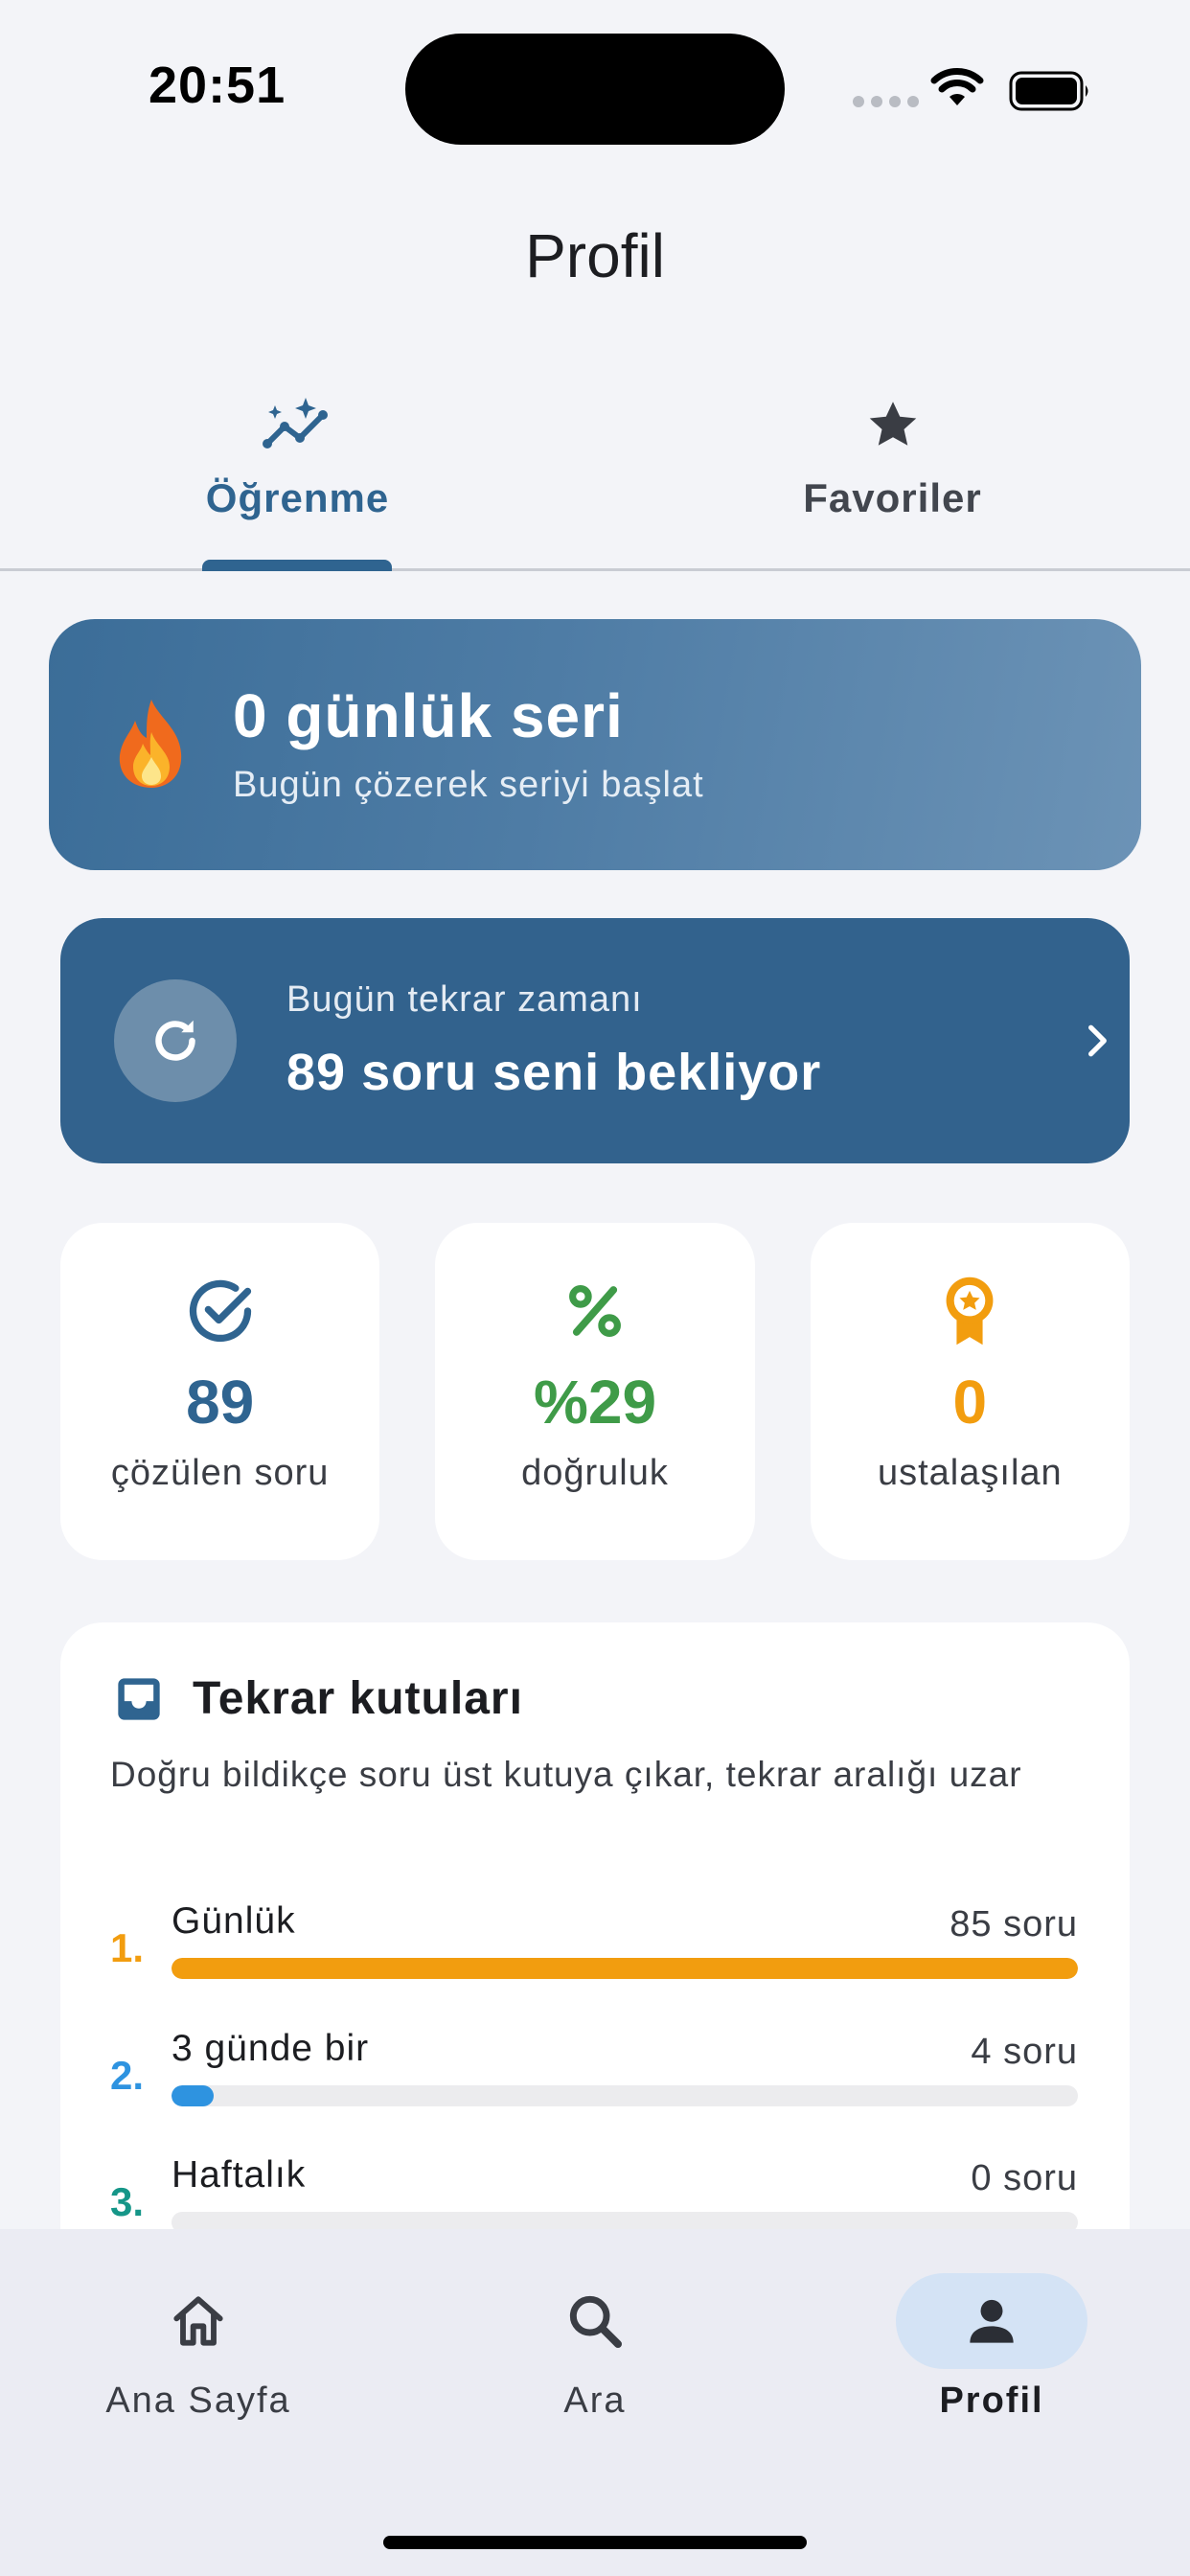 This screenshot has width=1190, height=2576. What do you see at coordinates (595, 1473) in the screenshot?
I see `stat-label-accuracy: doğruluk` at bounding box center [595, 1473].